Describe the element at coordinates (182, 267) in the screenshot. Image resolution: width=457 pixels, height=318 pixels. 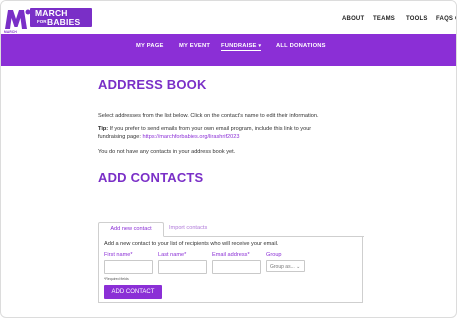
I see `last-name-input` at that location.